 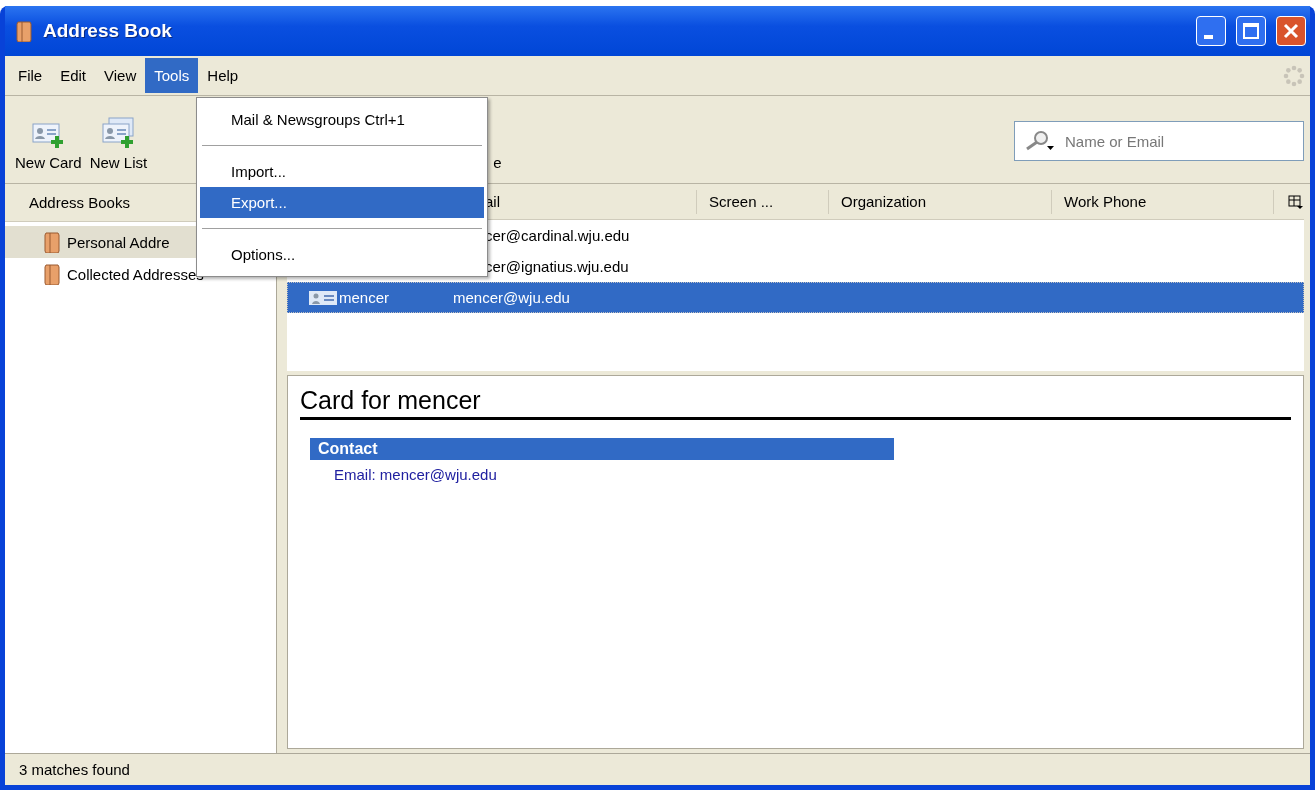 I want to click on section-header: Contact, so click(x=602, y=449).